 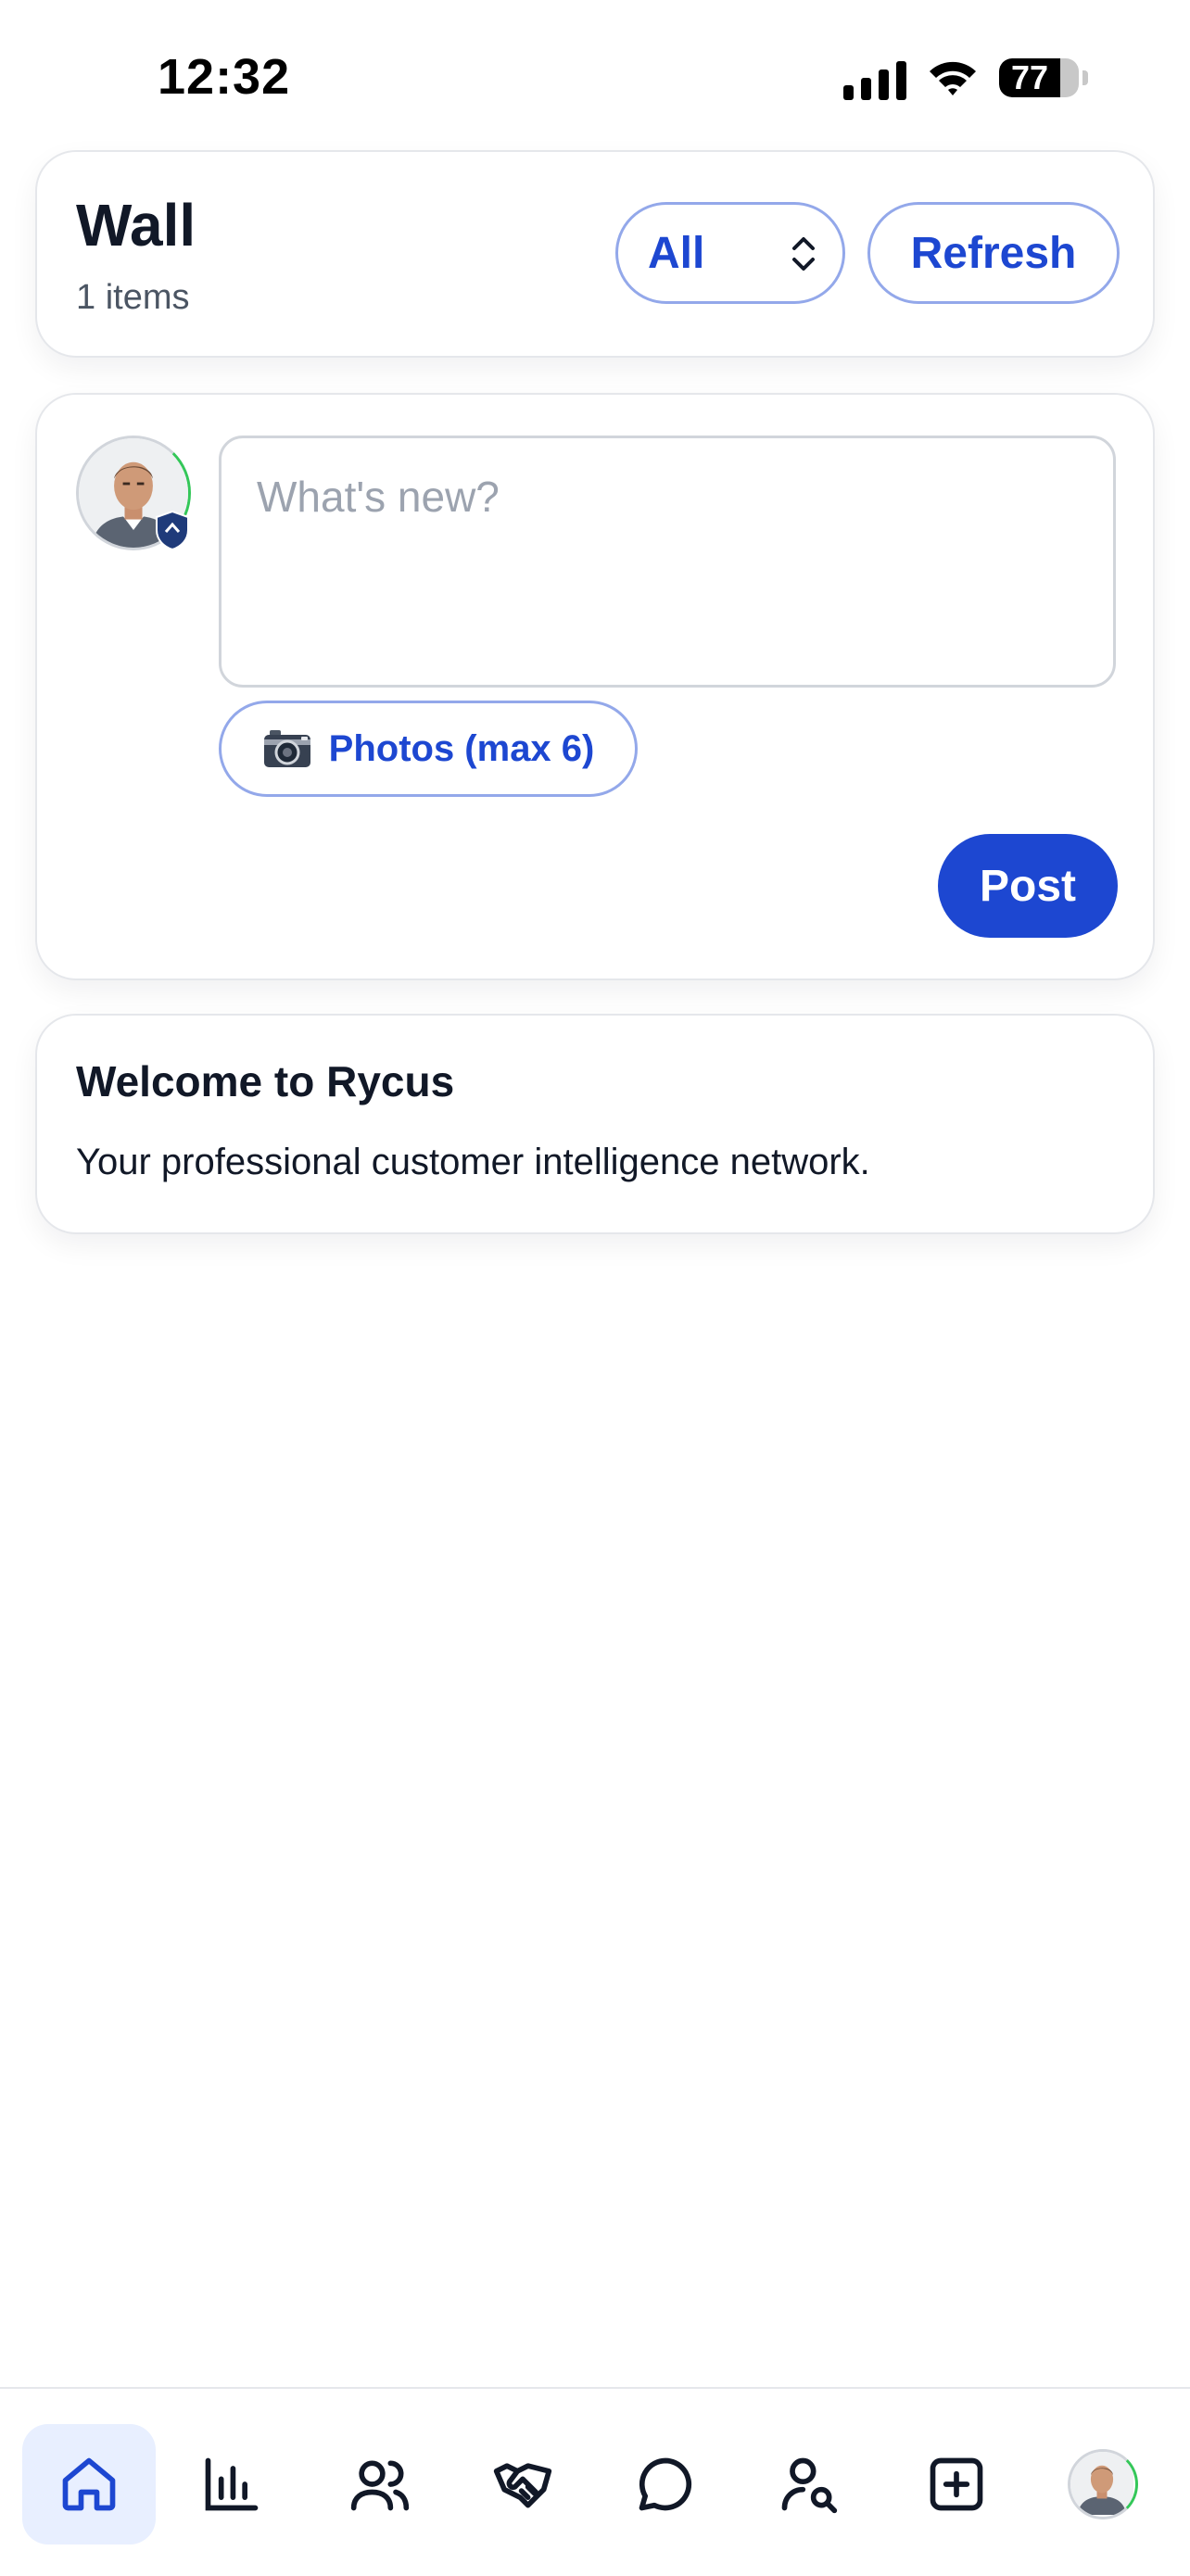 I want to click on filter-select-value: All, so click(x=676, y=253).